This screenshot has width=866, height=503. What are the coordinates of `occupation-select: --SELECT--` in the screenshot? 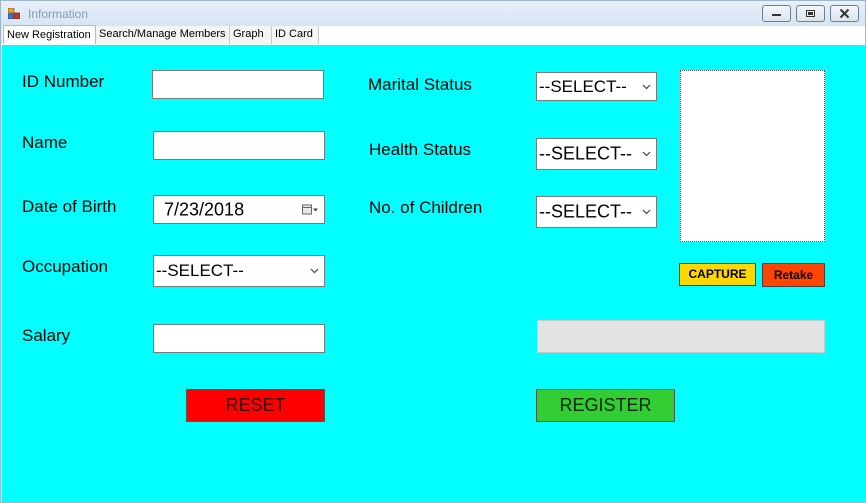 It's located at (239, 271).